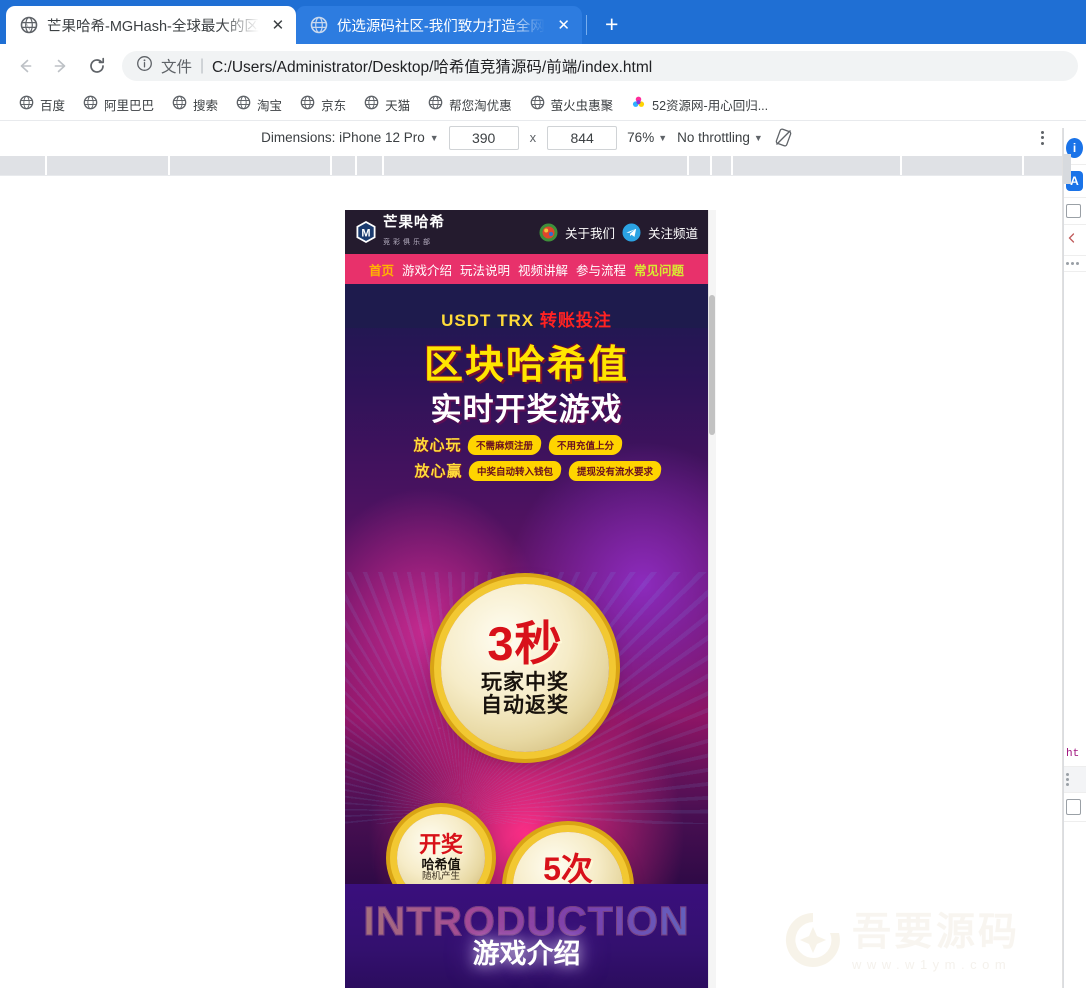 The height and width of the screenshot is (988, 1086). I want to click on info-circle-icon, so click(144, 66).